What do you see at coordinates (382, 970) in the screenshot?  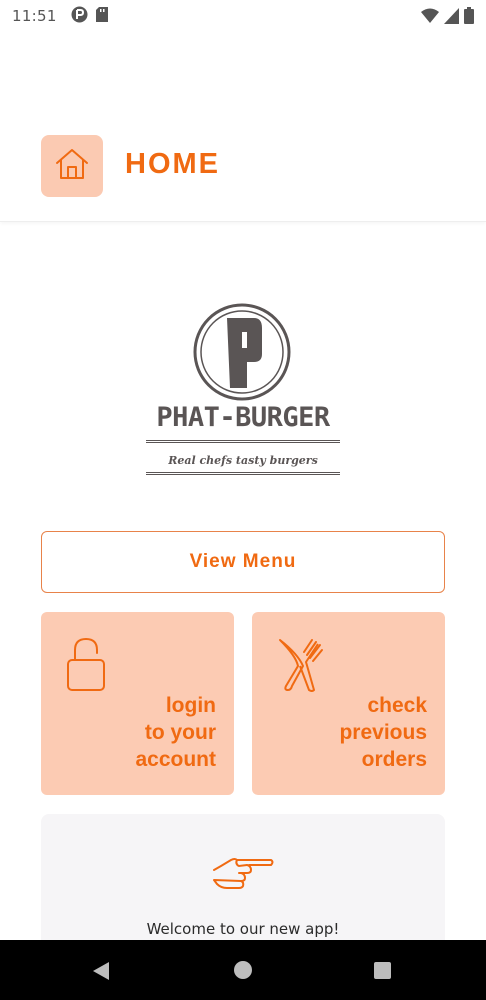 I see `recents-icon` at bounding box center [382, 970].